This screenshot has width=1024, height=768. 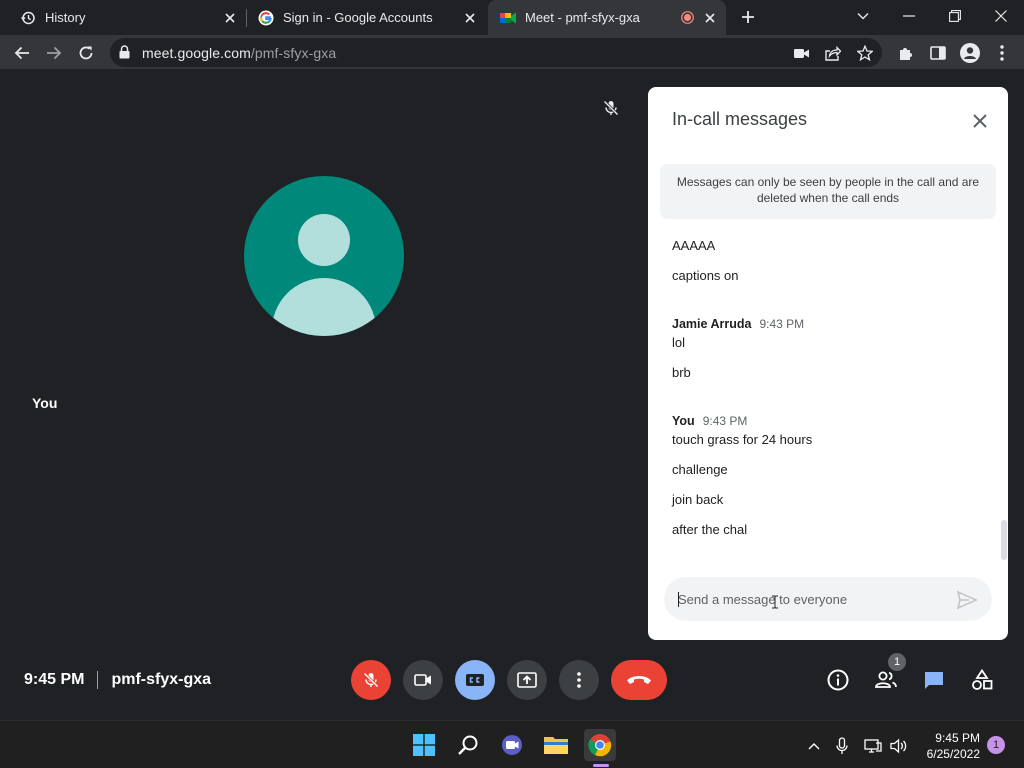 I want to click on microphone-tray-icon, so click(x=842, y=746).